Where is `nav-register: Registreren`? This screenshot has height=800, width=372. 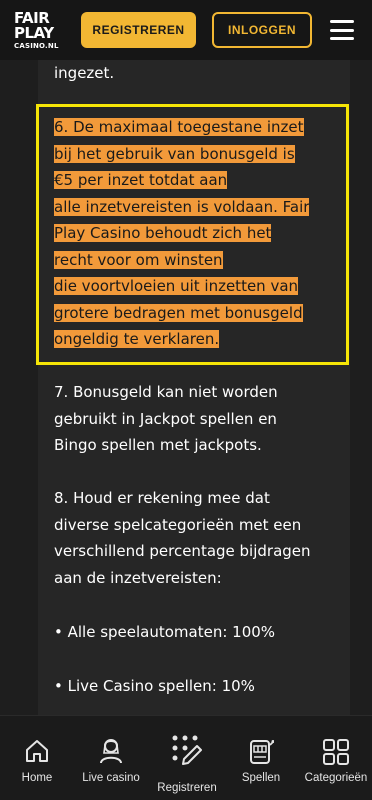
nav-register: Registreren is located at coordinates (187, 758).